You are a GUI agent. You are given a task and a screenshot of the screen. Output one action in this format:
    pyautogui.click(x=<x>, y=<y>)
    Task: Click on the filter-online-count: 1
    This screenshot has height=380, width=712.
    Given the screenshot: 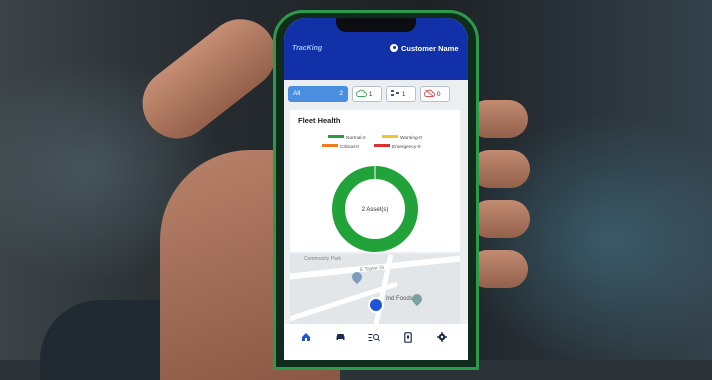 What is the action you would take?
    pyautogui.click(x=370, y=94)
    